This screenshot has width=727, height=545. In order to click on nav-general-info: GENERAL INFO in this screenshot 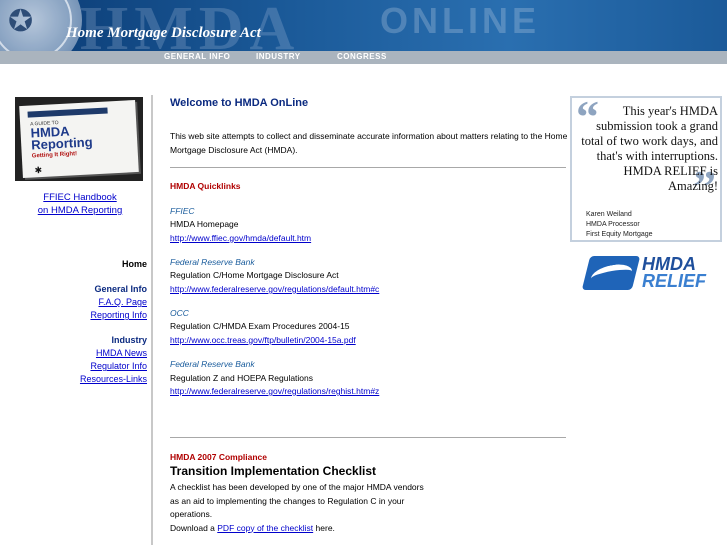, I will do `click(197, 56)`.